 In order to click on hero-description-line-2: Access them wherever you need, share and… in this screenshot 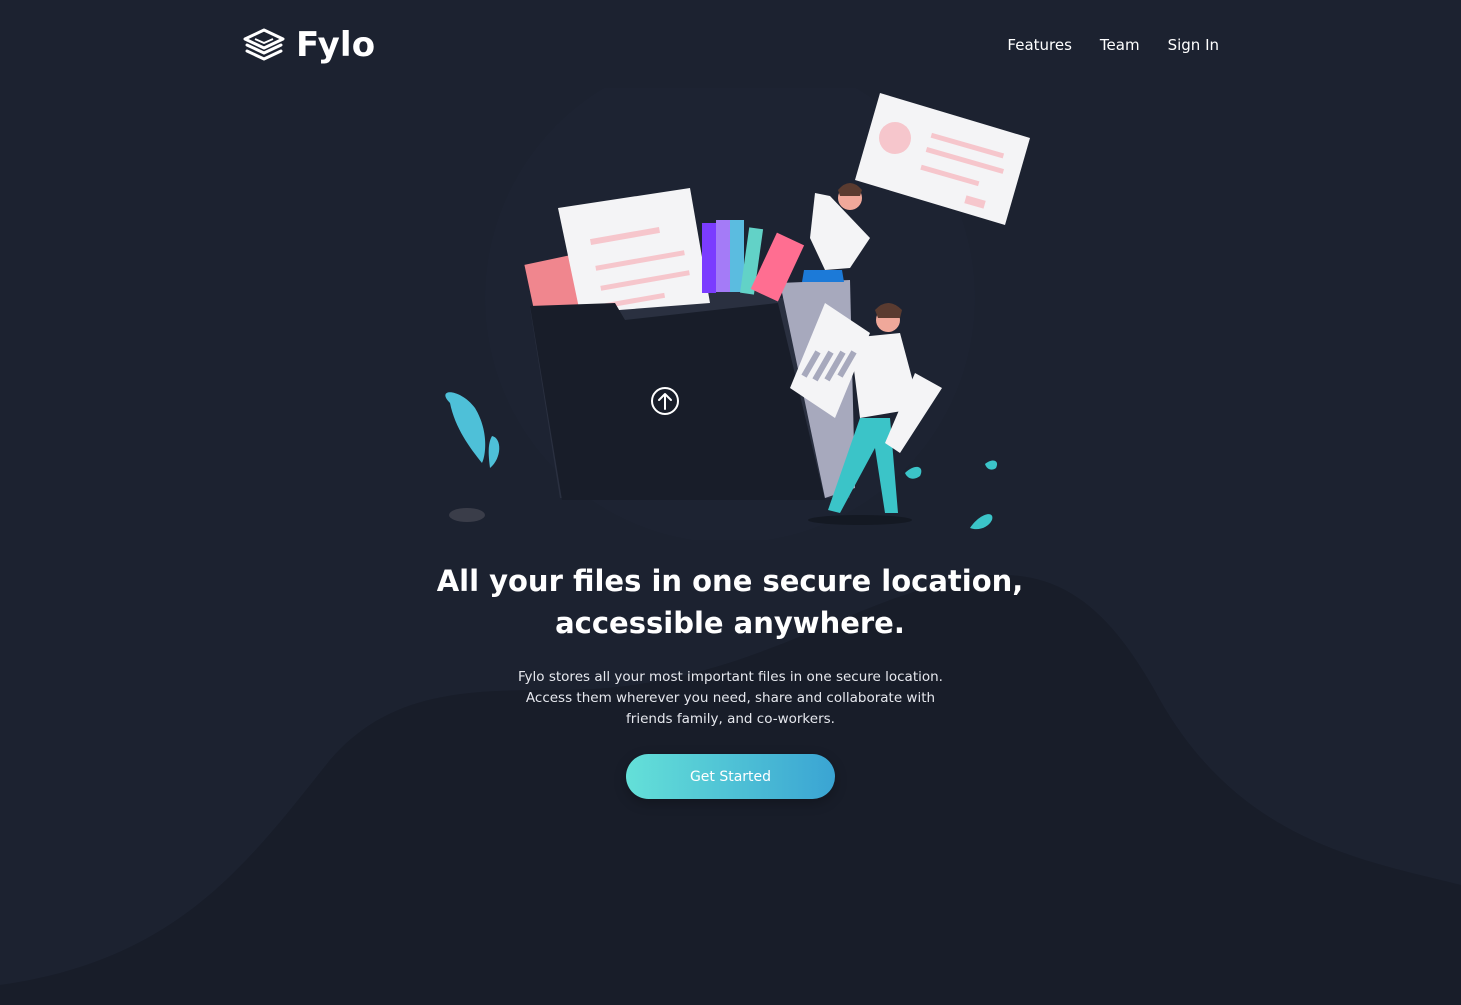, I will do `click(730, 698)`.